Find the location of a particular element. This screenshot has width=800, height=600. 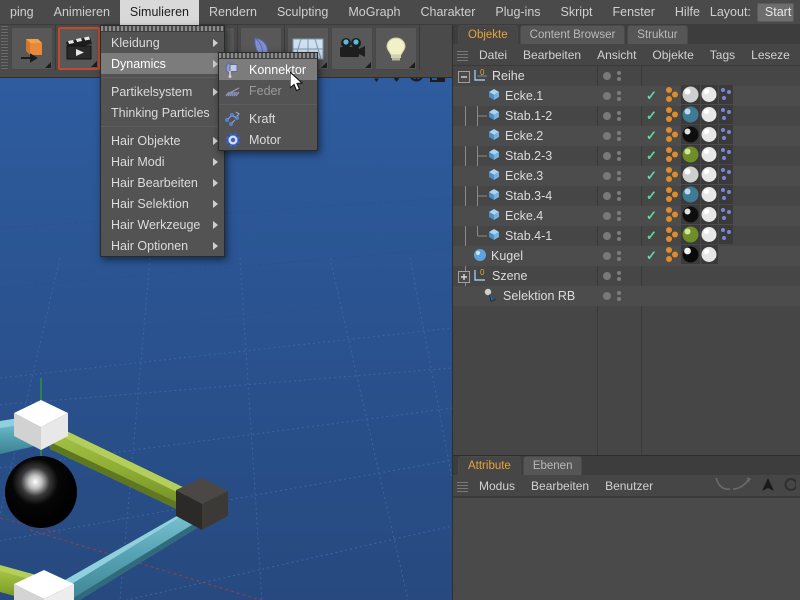

om-menu-datei: Datei is located at coordinates (493, 55).